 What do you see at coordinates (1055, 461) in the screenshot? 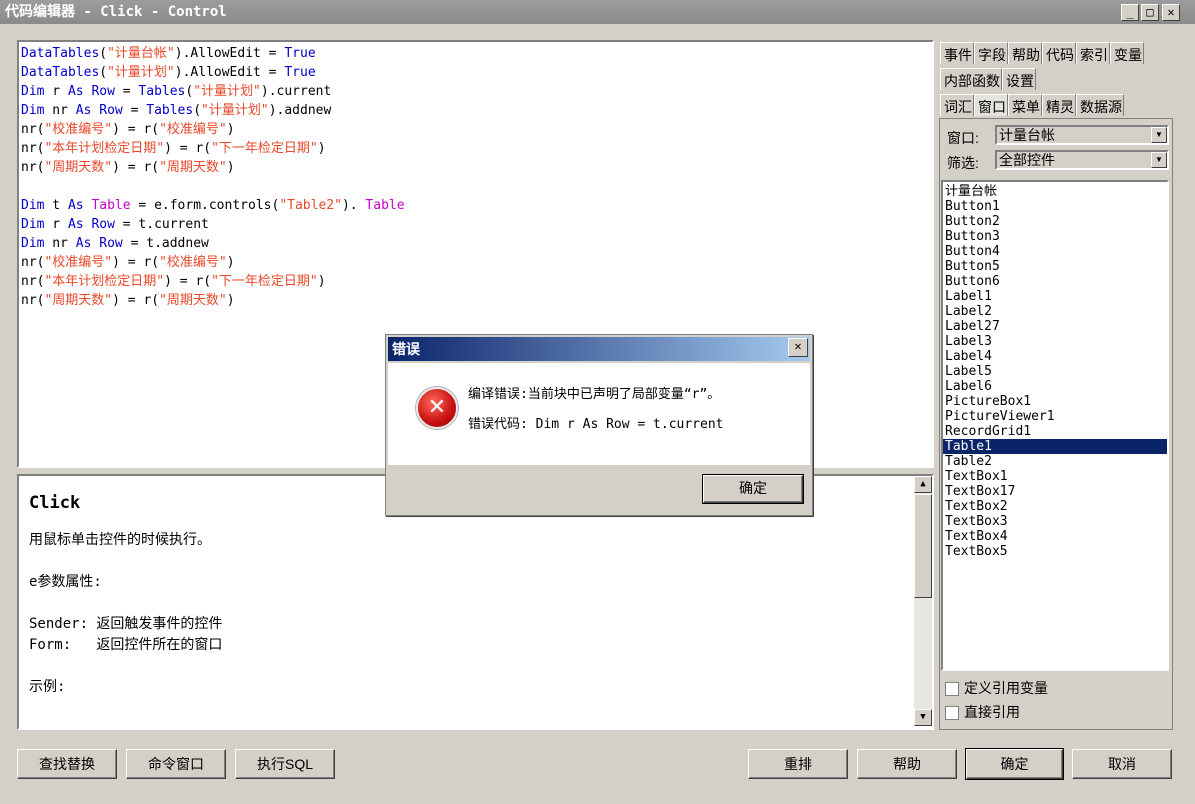
I see `list-item: Table2` at bounding box center [1055, 461].